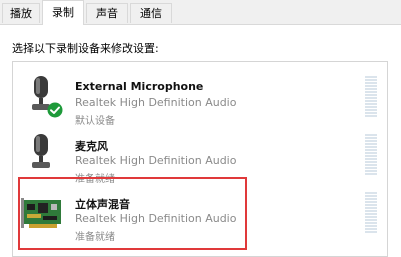  Describe the element at coordinates (41, 155) in the screenshot. I see `microphone-icon` at that location.